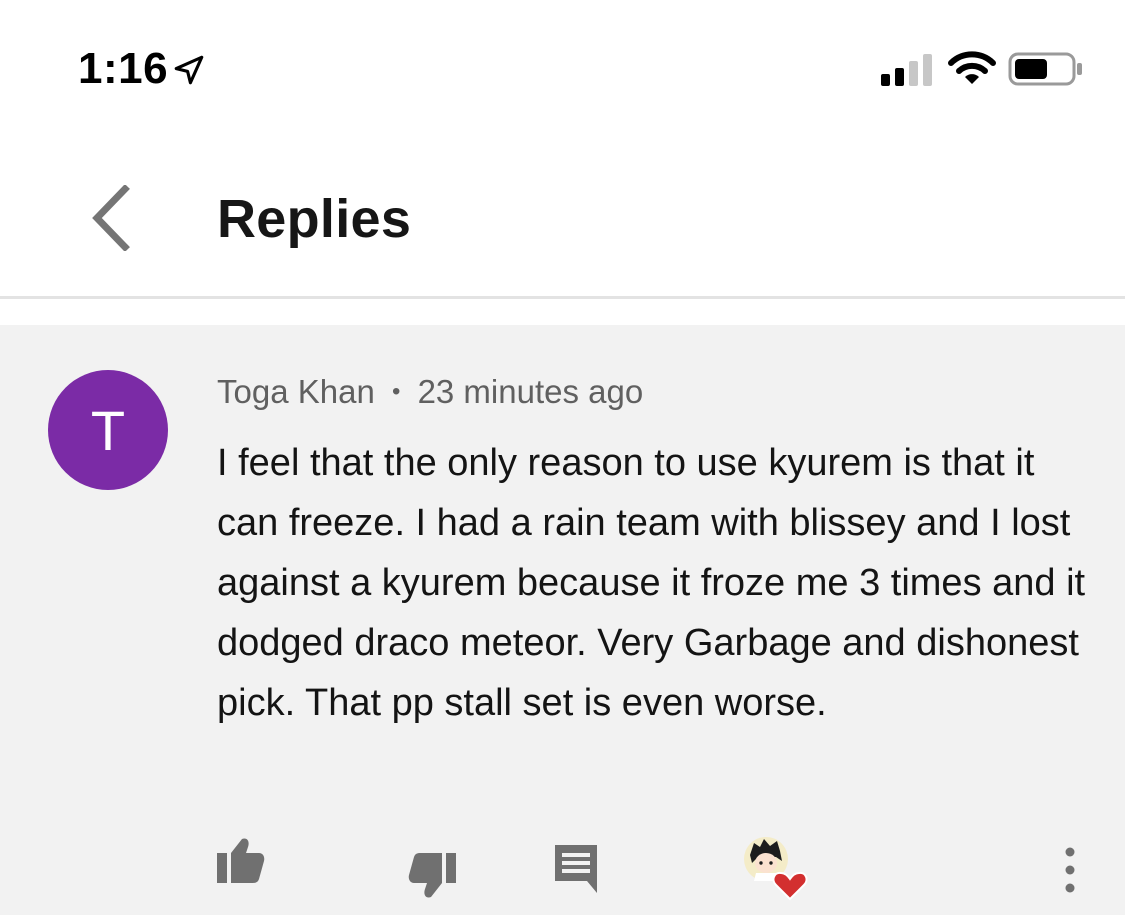 This screenshot has width=1125, height=915. I want to click on signal-bars-icon, so click(906, 70).